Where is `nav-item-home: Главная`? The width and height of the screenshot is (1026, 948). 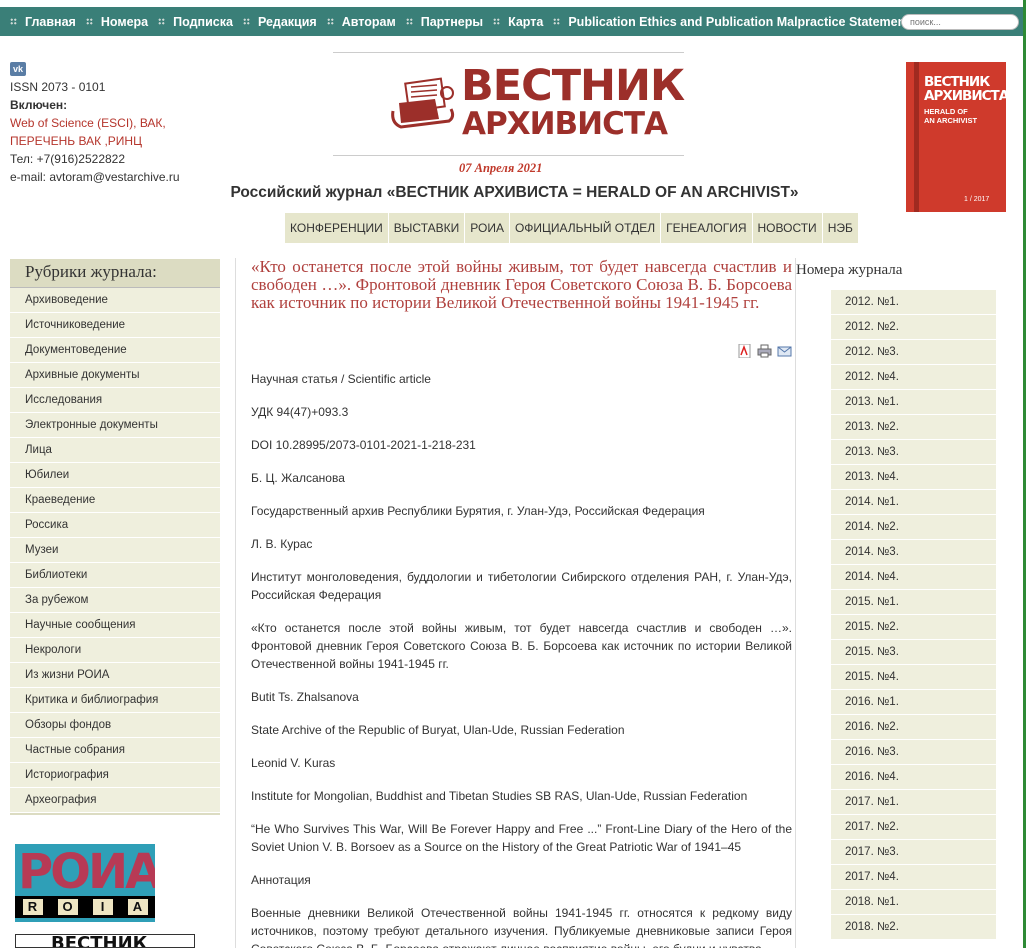 nav-item-home: Главная is located at coordinates (43, 22).